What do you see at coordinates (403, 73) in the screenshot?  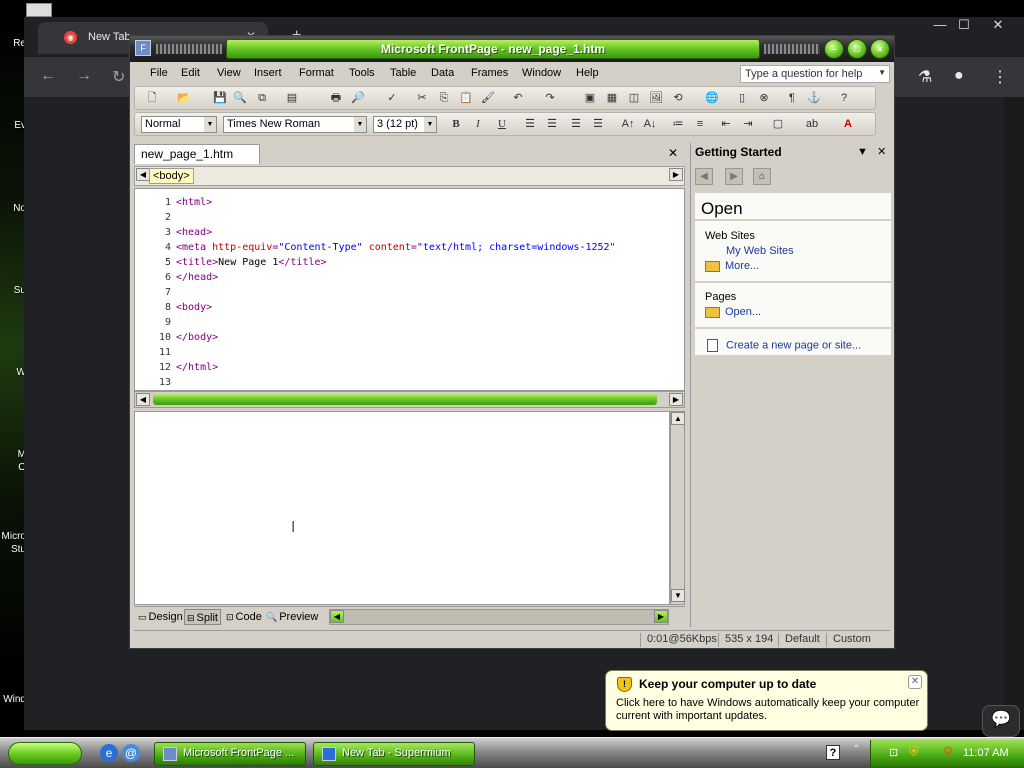 I see `menu-item: Table` at bounding box center [403, 73].